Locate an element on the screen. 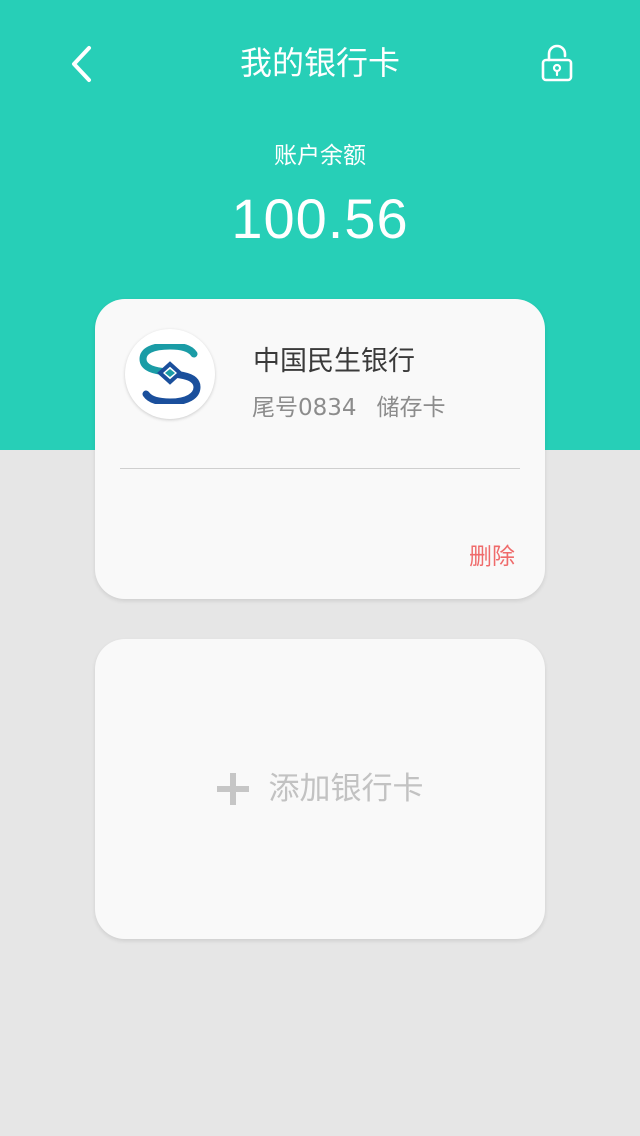  unlock-icon is located at coordinates (557, 63).